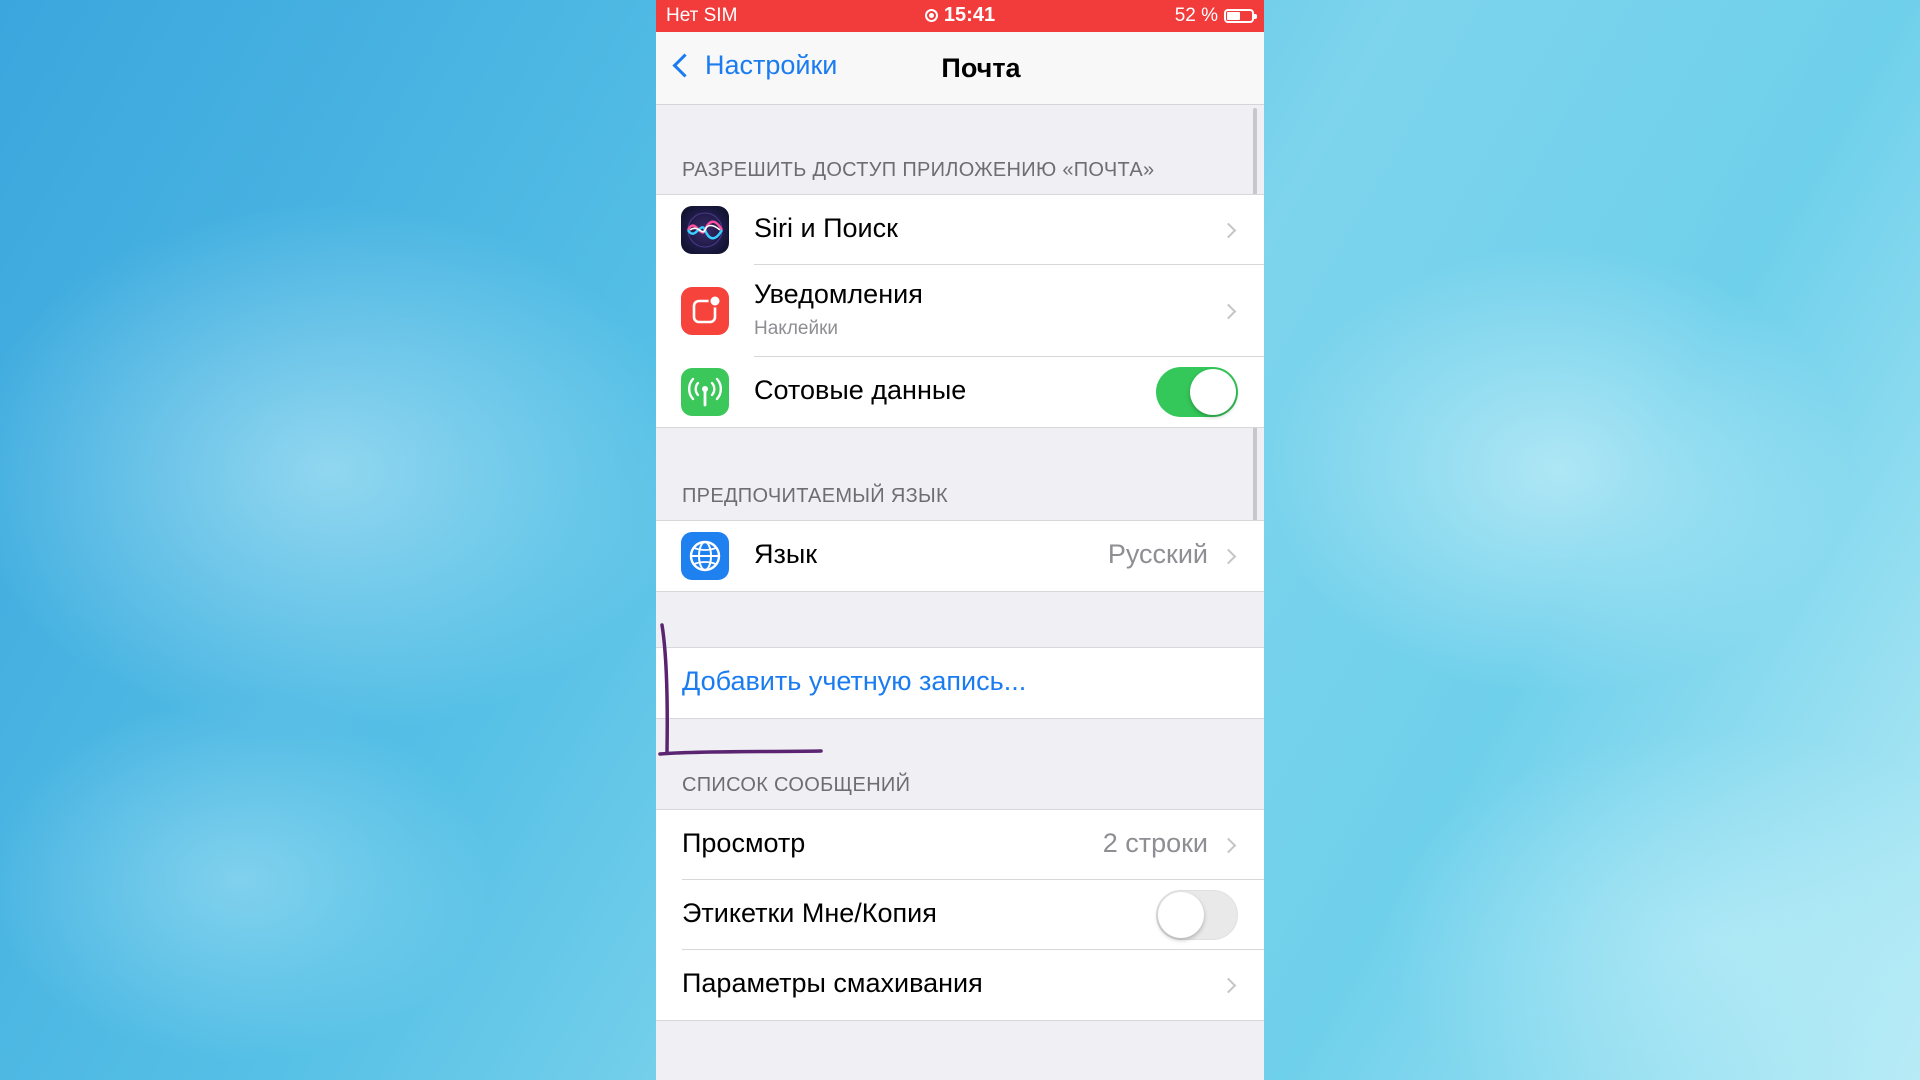 The width and height of the screenshot is (1920, 1080). I want to click on language-row: Язык Русский, so click(960, 556).